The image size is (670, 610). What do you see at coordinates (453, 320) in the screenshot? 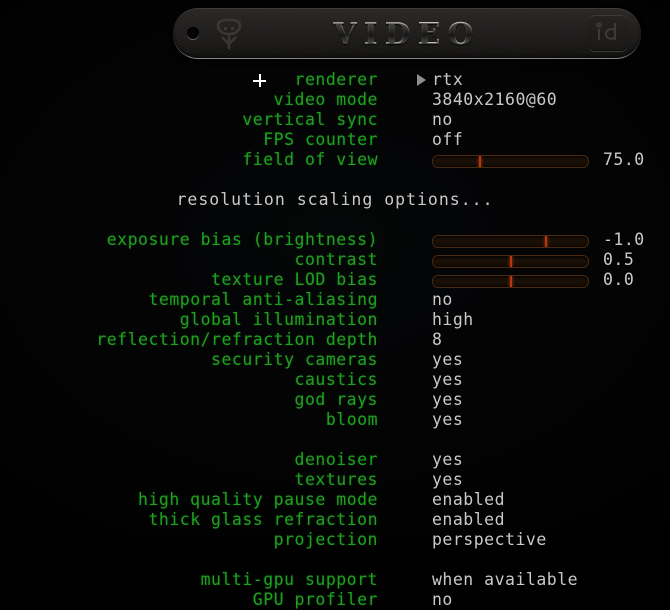
I see `setting-value-global-illumination: high` at bounding box center [453, 320].